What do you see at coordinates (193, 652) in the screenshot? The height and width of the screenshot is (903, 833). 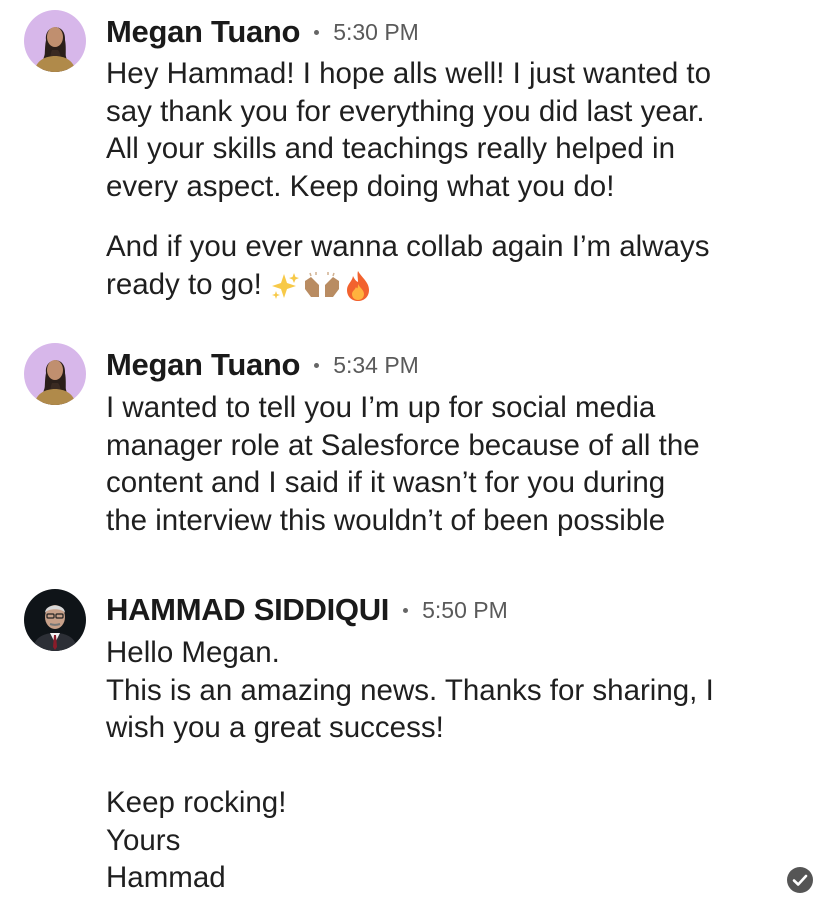 I see `message-line: Hello Megan.` at bounding box center [193, 652].